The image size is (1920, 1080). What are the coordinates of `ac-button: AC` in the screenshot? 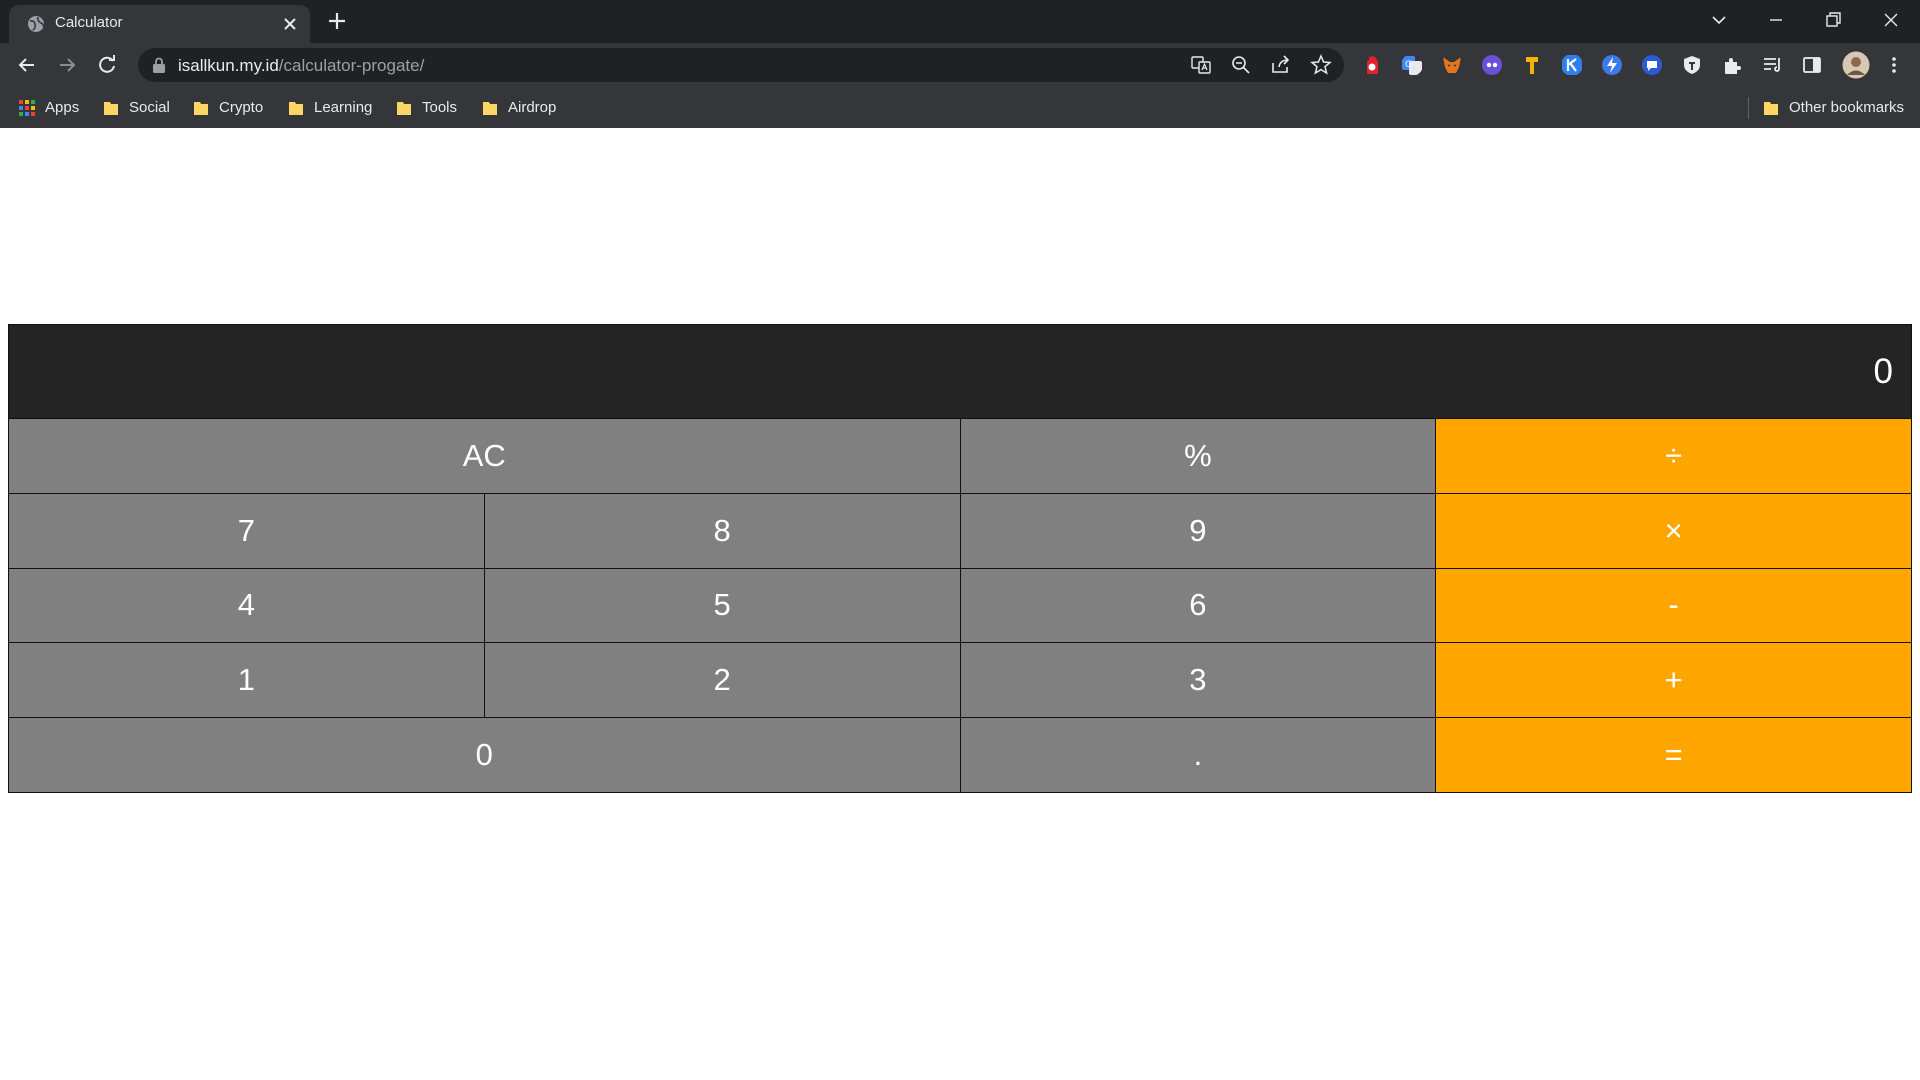 It's located at (484, 456).